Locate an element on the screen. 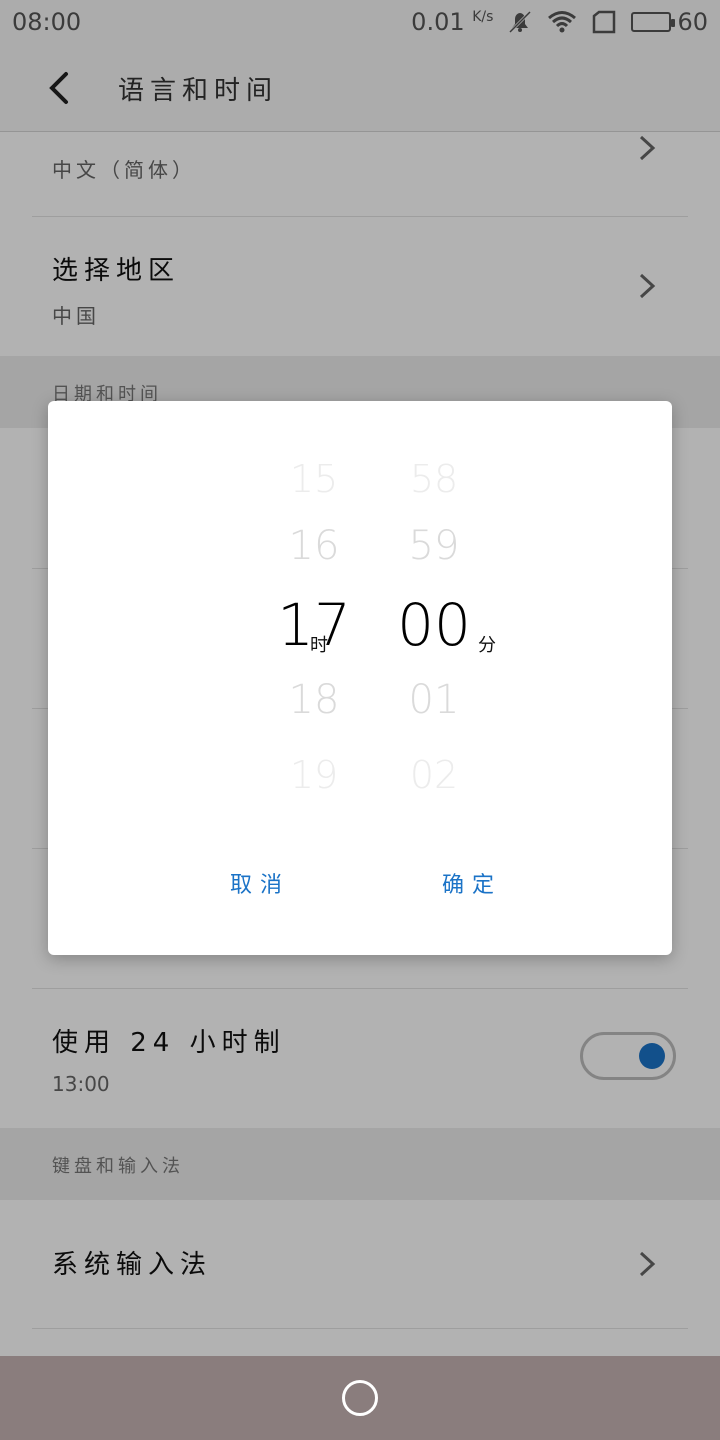  hour-option: 15 is located at coordinates (314, 479).